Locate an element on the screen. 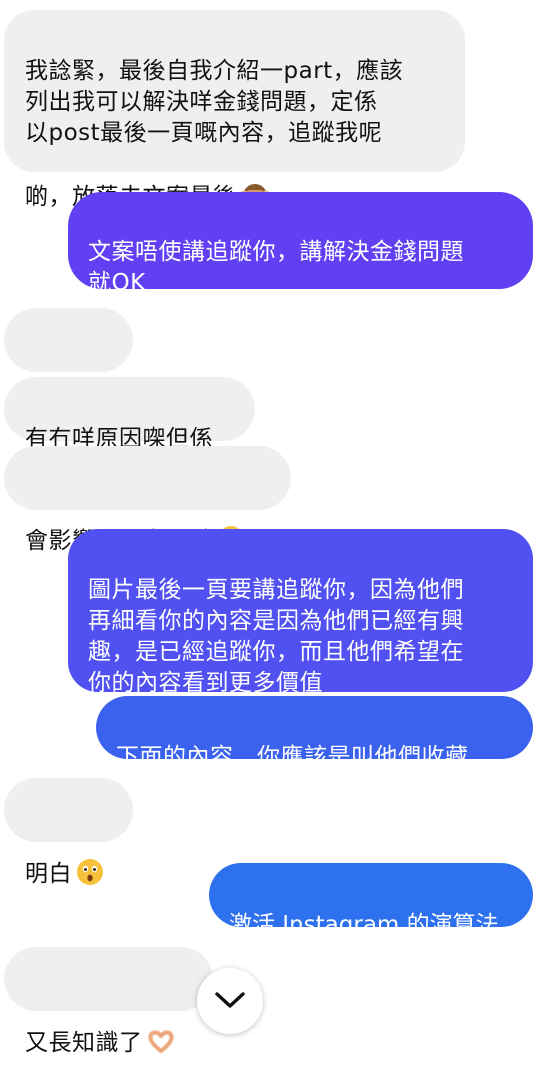 Image resolution: width=546 pixels, height=1065 pixels. message-bubble-incoming: 會影響流量定係點 is located at coordinates (147, 500).